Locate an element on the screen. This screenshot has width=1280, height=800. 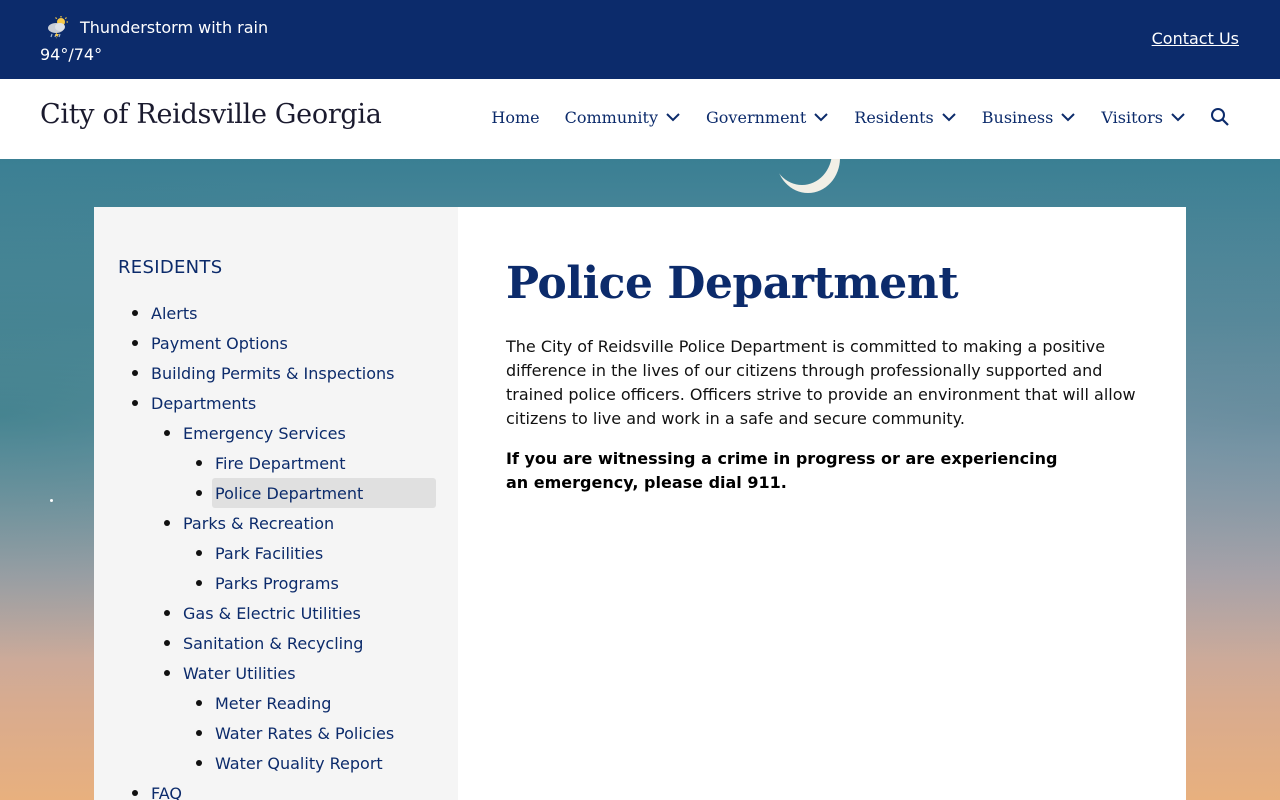
sidebar-title: RESIDENTS is located at coordinates (170, 267).